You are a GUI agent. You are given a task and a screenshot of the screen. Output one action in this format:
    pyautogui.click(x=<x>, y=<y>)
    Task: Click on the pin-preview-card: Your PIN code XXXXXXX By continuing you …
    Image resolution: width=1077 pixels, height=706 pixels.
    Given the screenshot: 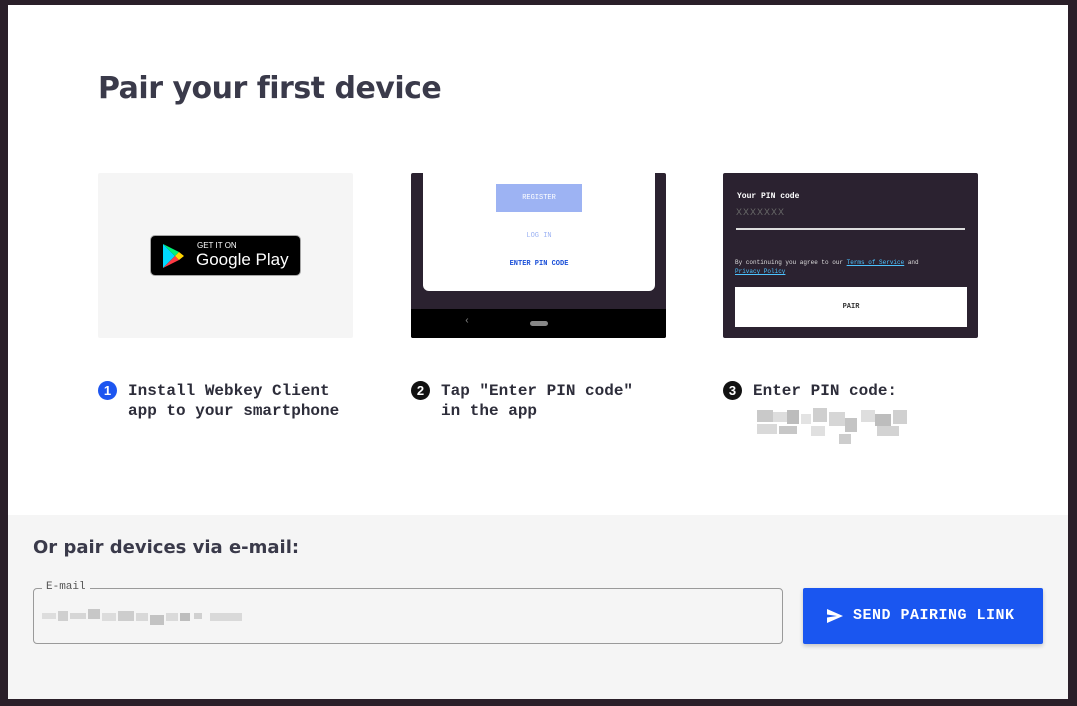 What is the action you would take?
    pyautogui.click(x=850, y=255)
    